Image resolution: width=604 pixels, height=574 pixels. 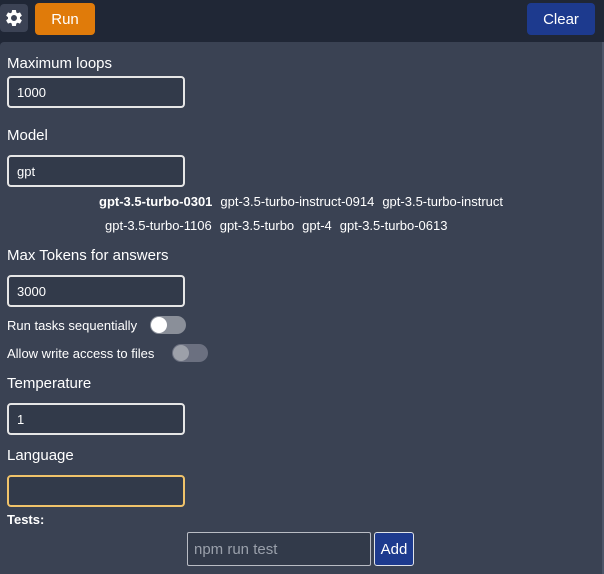 What do you see at coordinates (96, 171) in the screenshot?
I see `model-input` at bounding box center [96, 171].